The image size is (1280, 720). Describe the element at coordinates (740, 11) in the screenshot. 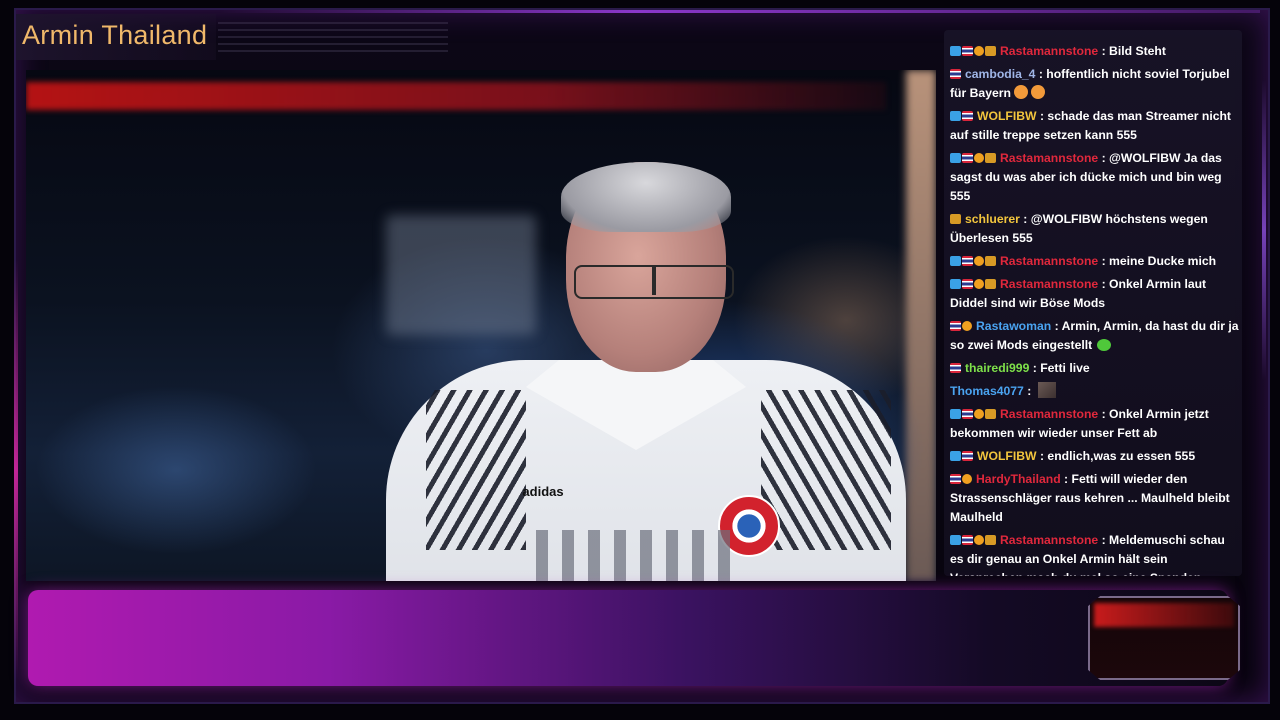

I see `frame-top-accent` at that location.